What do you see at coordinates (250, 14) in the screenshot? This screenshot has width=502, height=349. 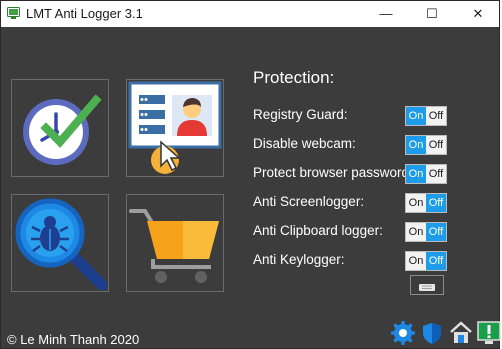 I see `title-bar: LMT Anti Logger 3.1 — ☐ ✕` at bounding box center [250, 14].